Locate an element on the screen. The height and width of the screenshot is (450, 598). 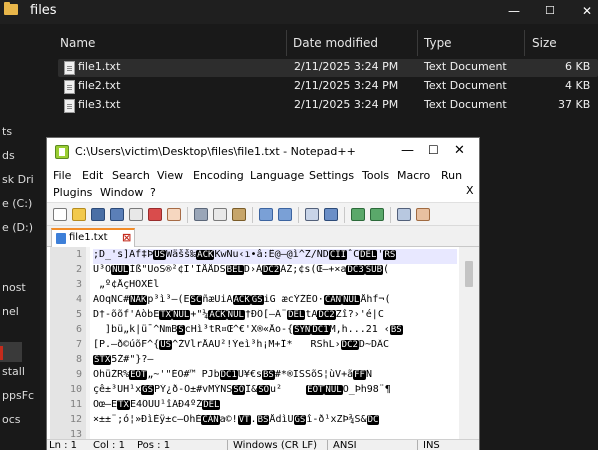
control-char-token: SO is located at coordinates (264, 390).